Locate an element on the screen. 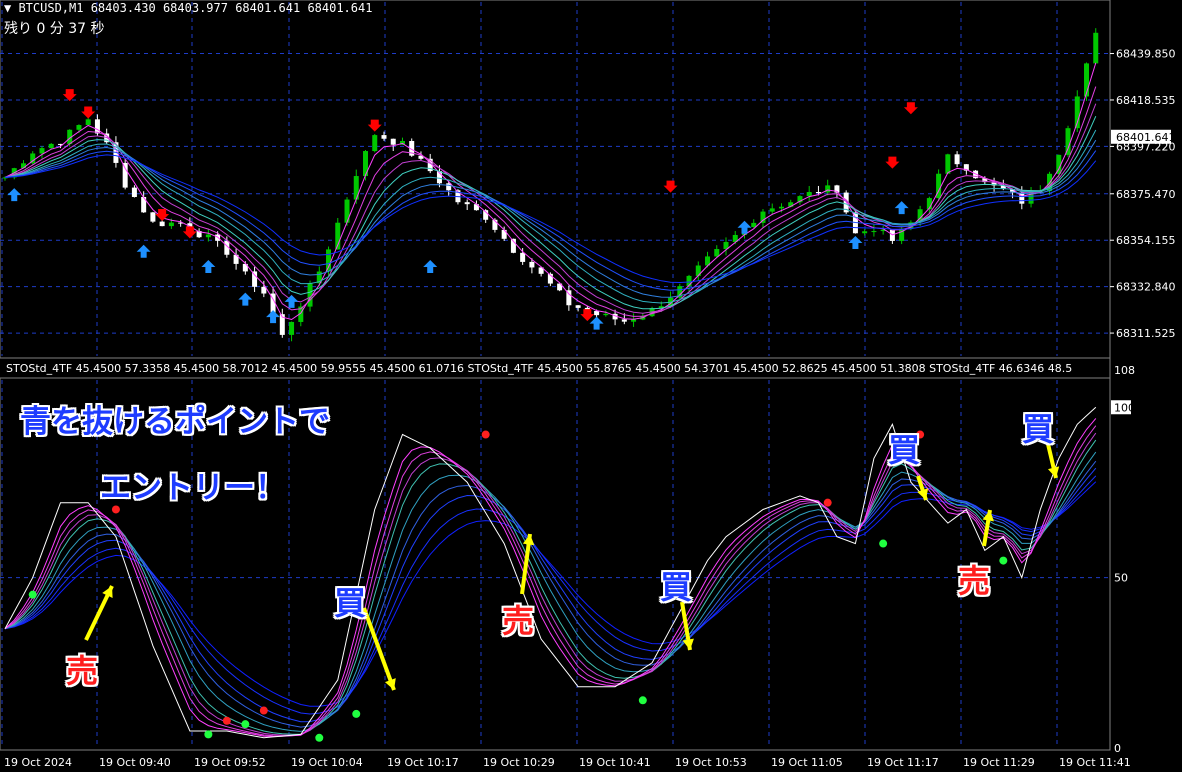 Image resolution: width=1182 pixels, height=772 pixels. price-tick-label: 68311.525 is located at coordinates (1146, 333).